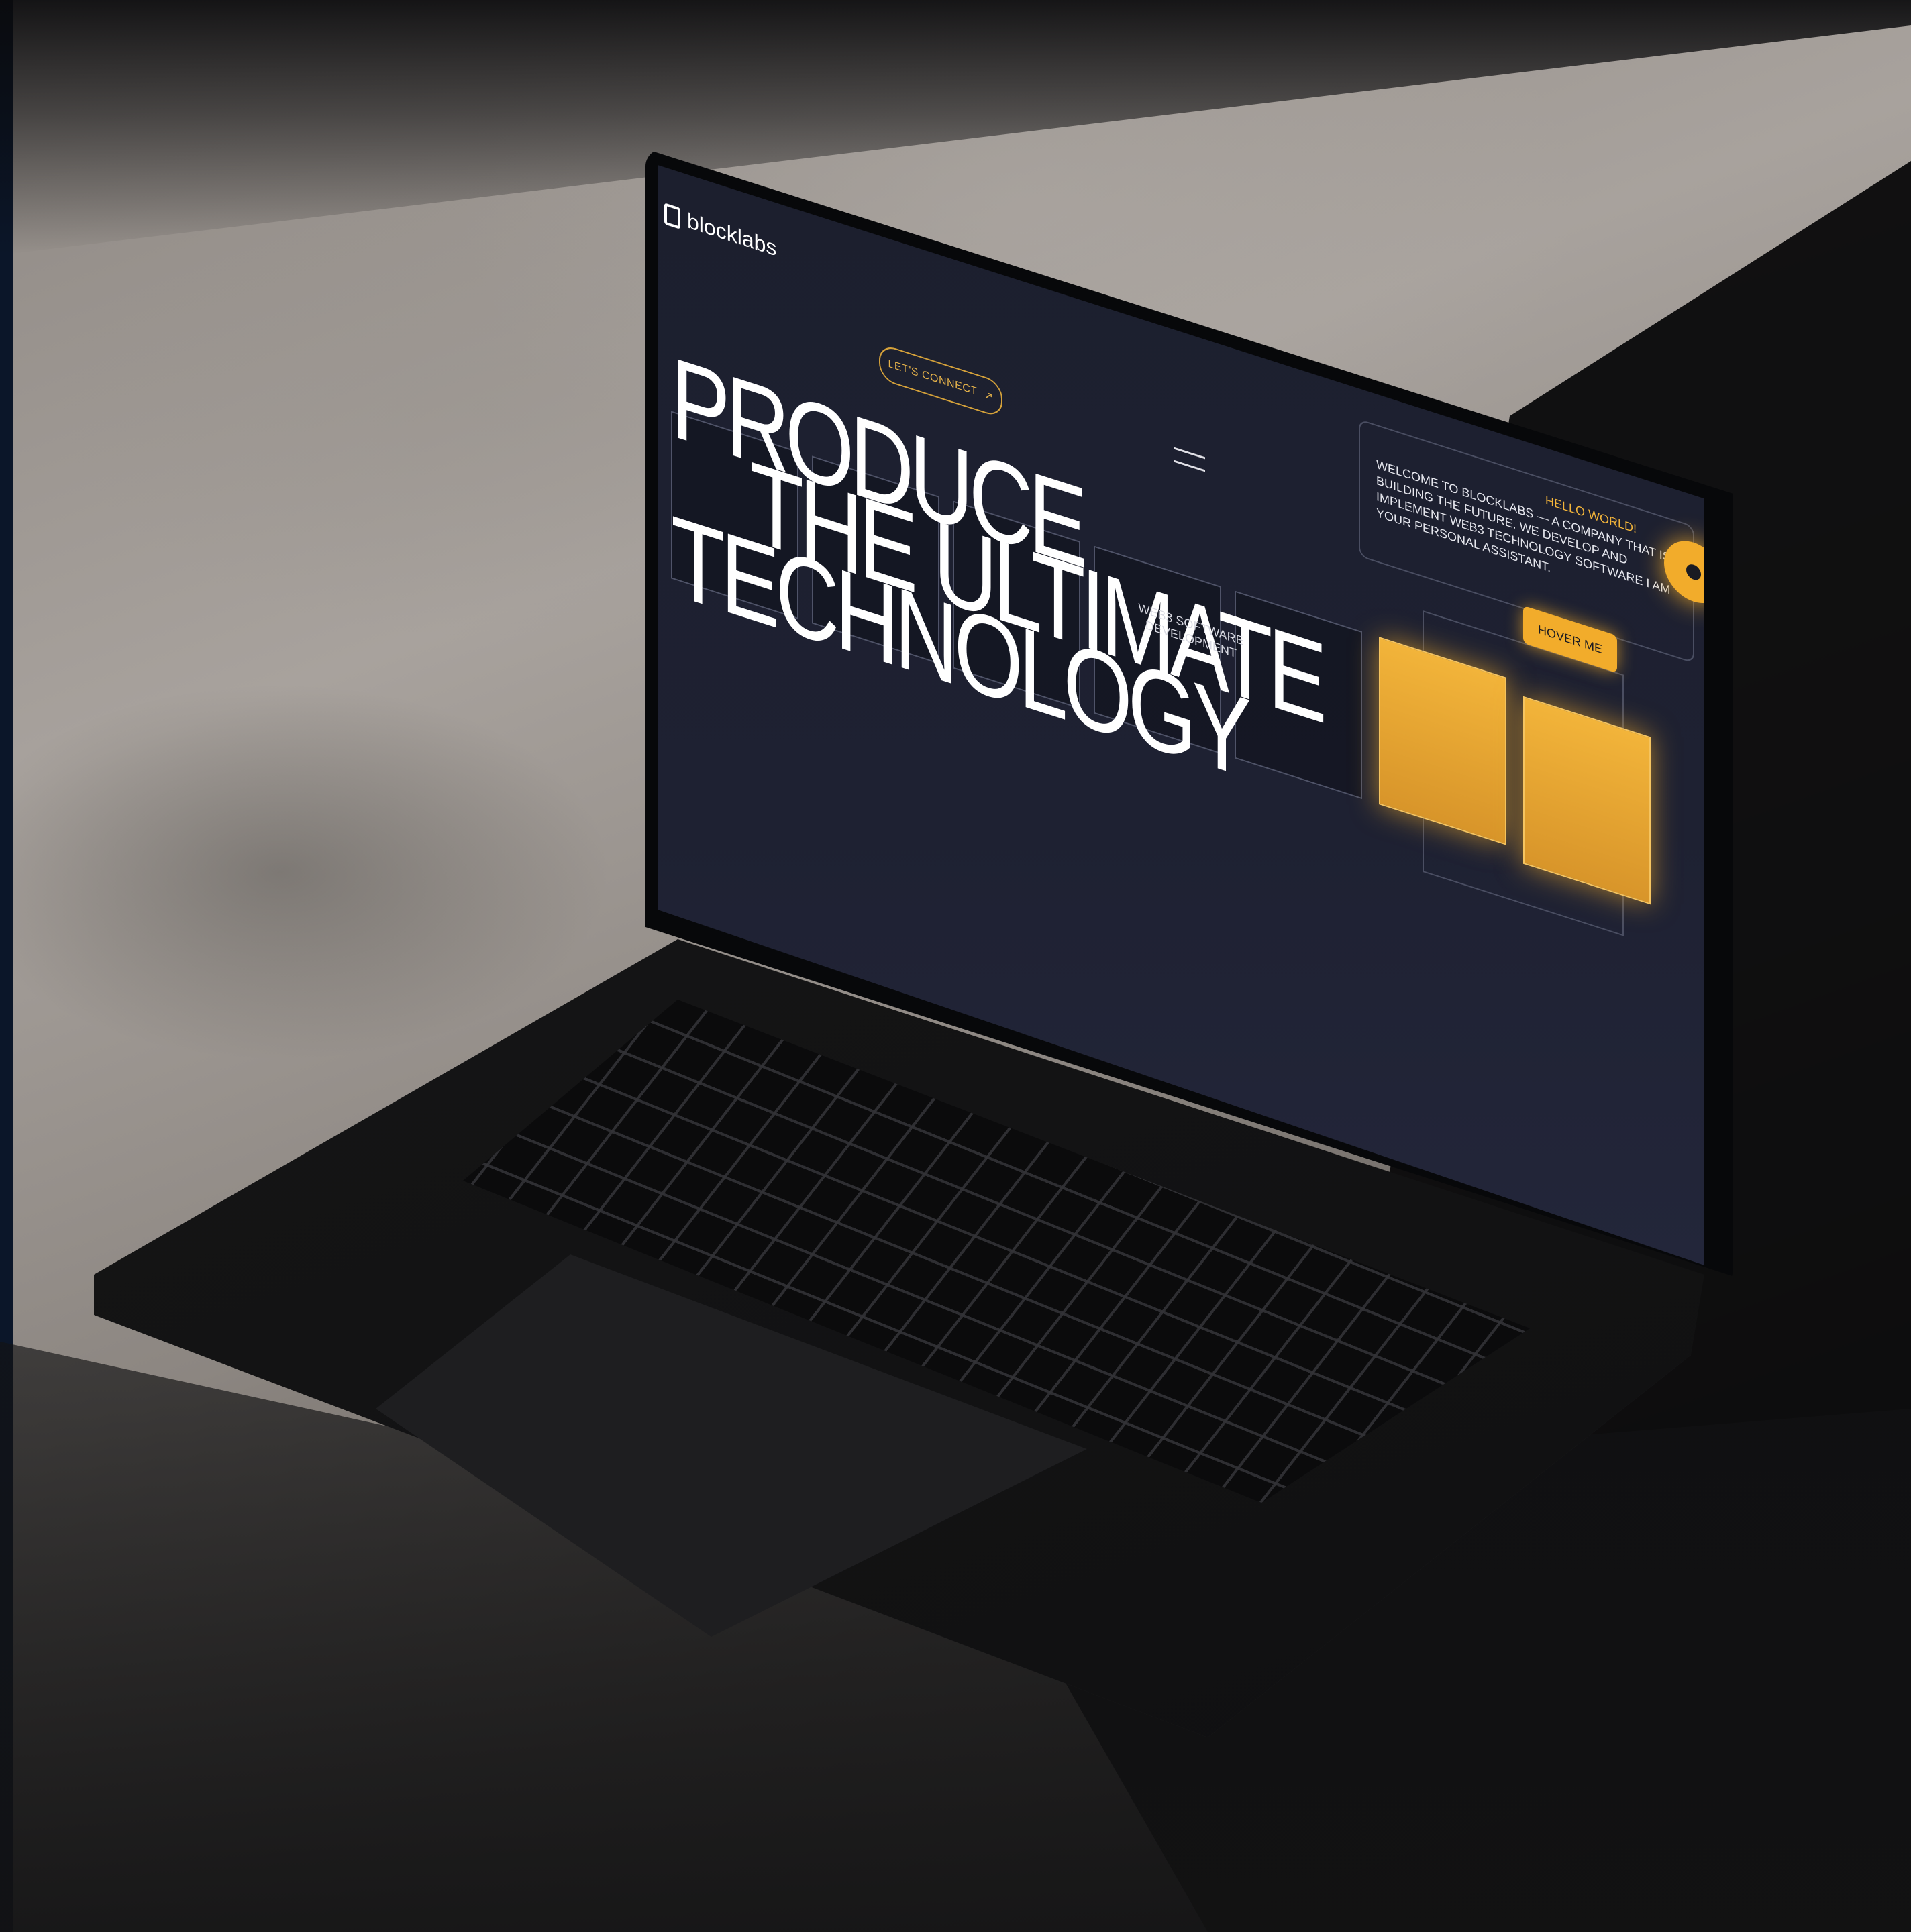 This screenshot has width=1911, height=1932. What do you see at coordinates (989, 396) in the screenshot?
I see `arrow-up-right-icon: ↗` at bounding box center [989, 396].